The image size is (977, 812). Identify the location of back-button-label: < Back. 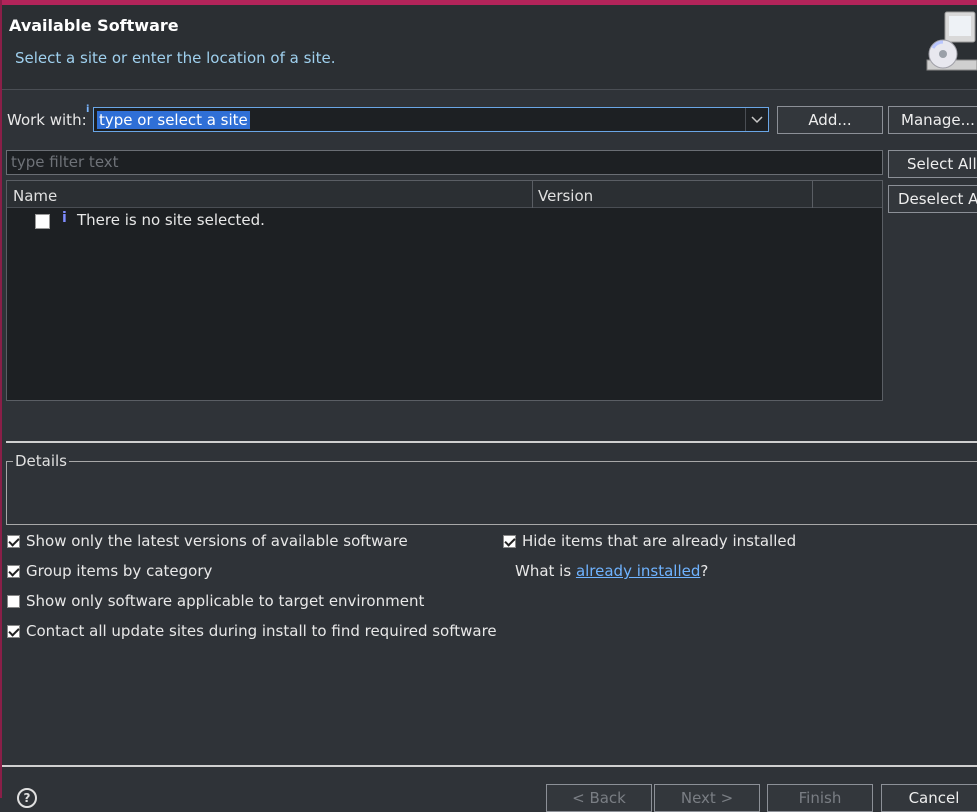
(599, 798).